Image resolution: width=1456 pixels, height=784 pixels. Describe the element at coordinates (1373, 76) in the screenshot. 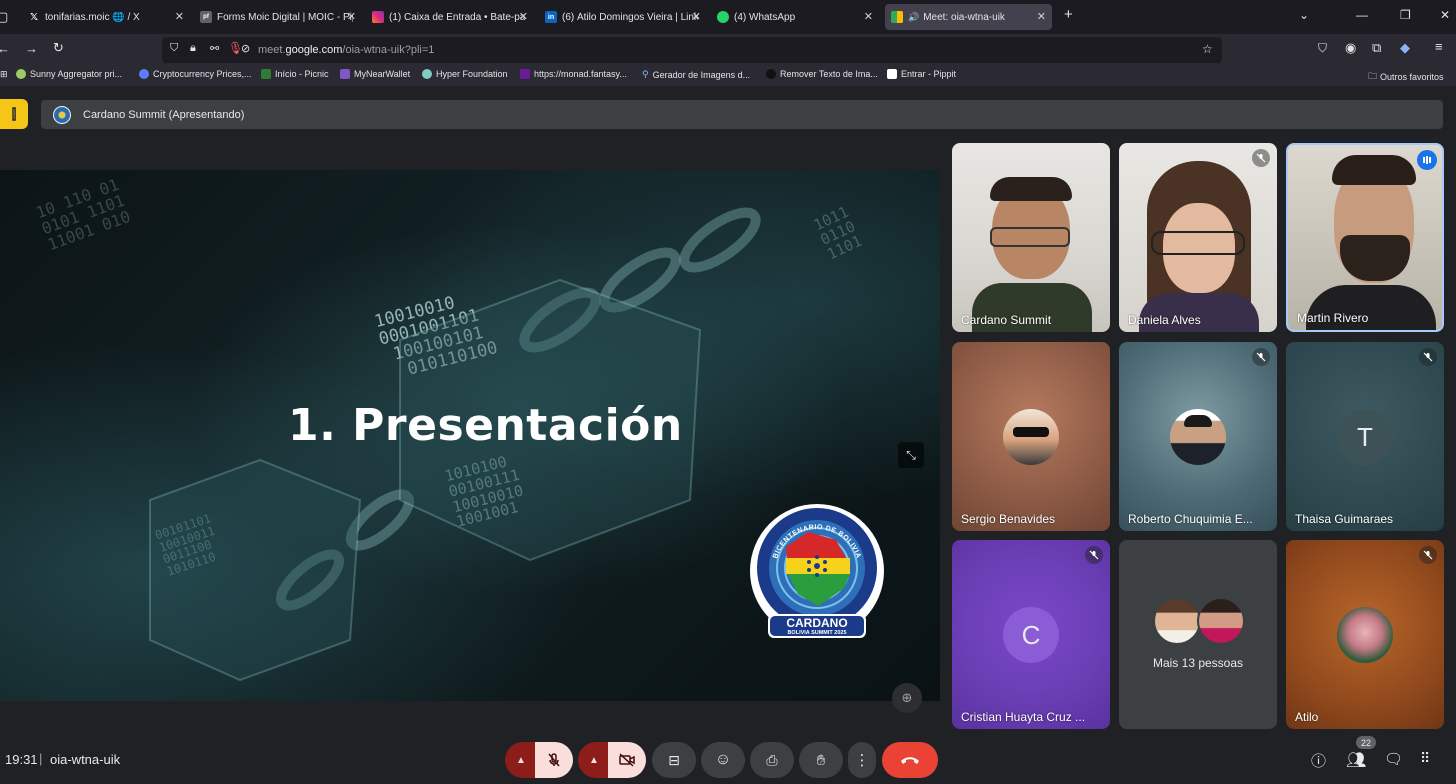

I see `folder-icon: 🗀` at that location.